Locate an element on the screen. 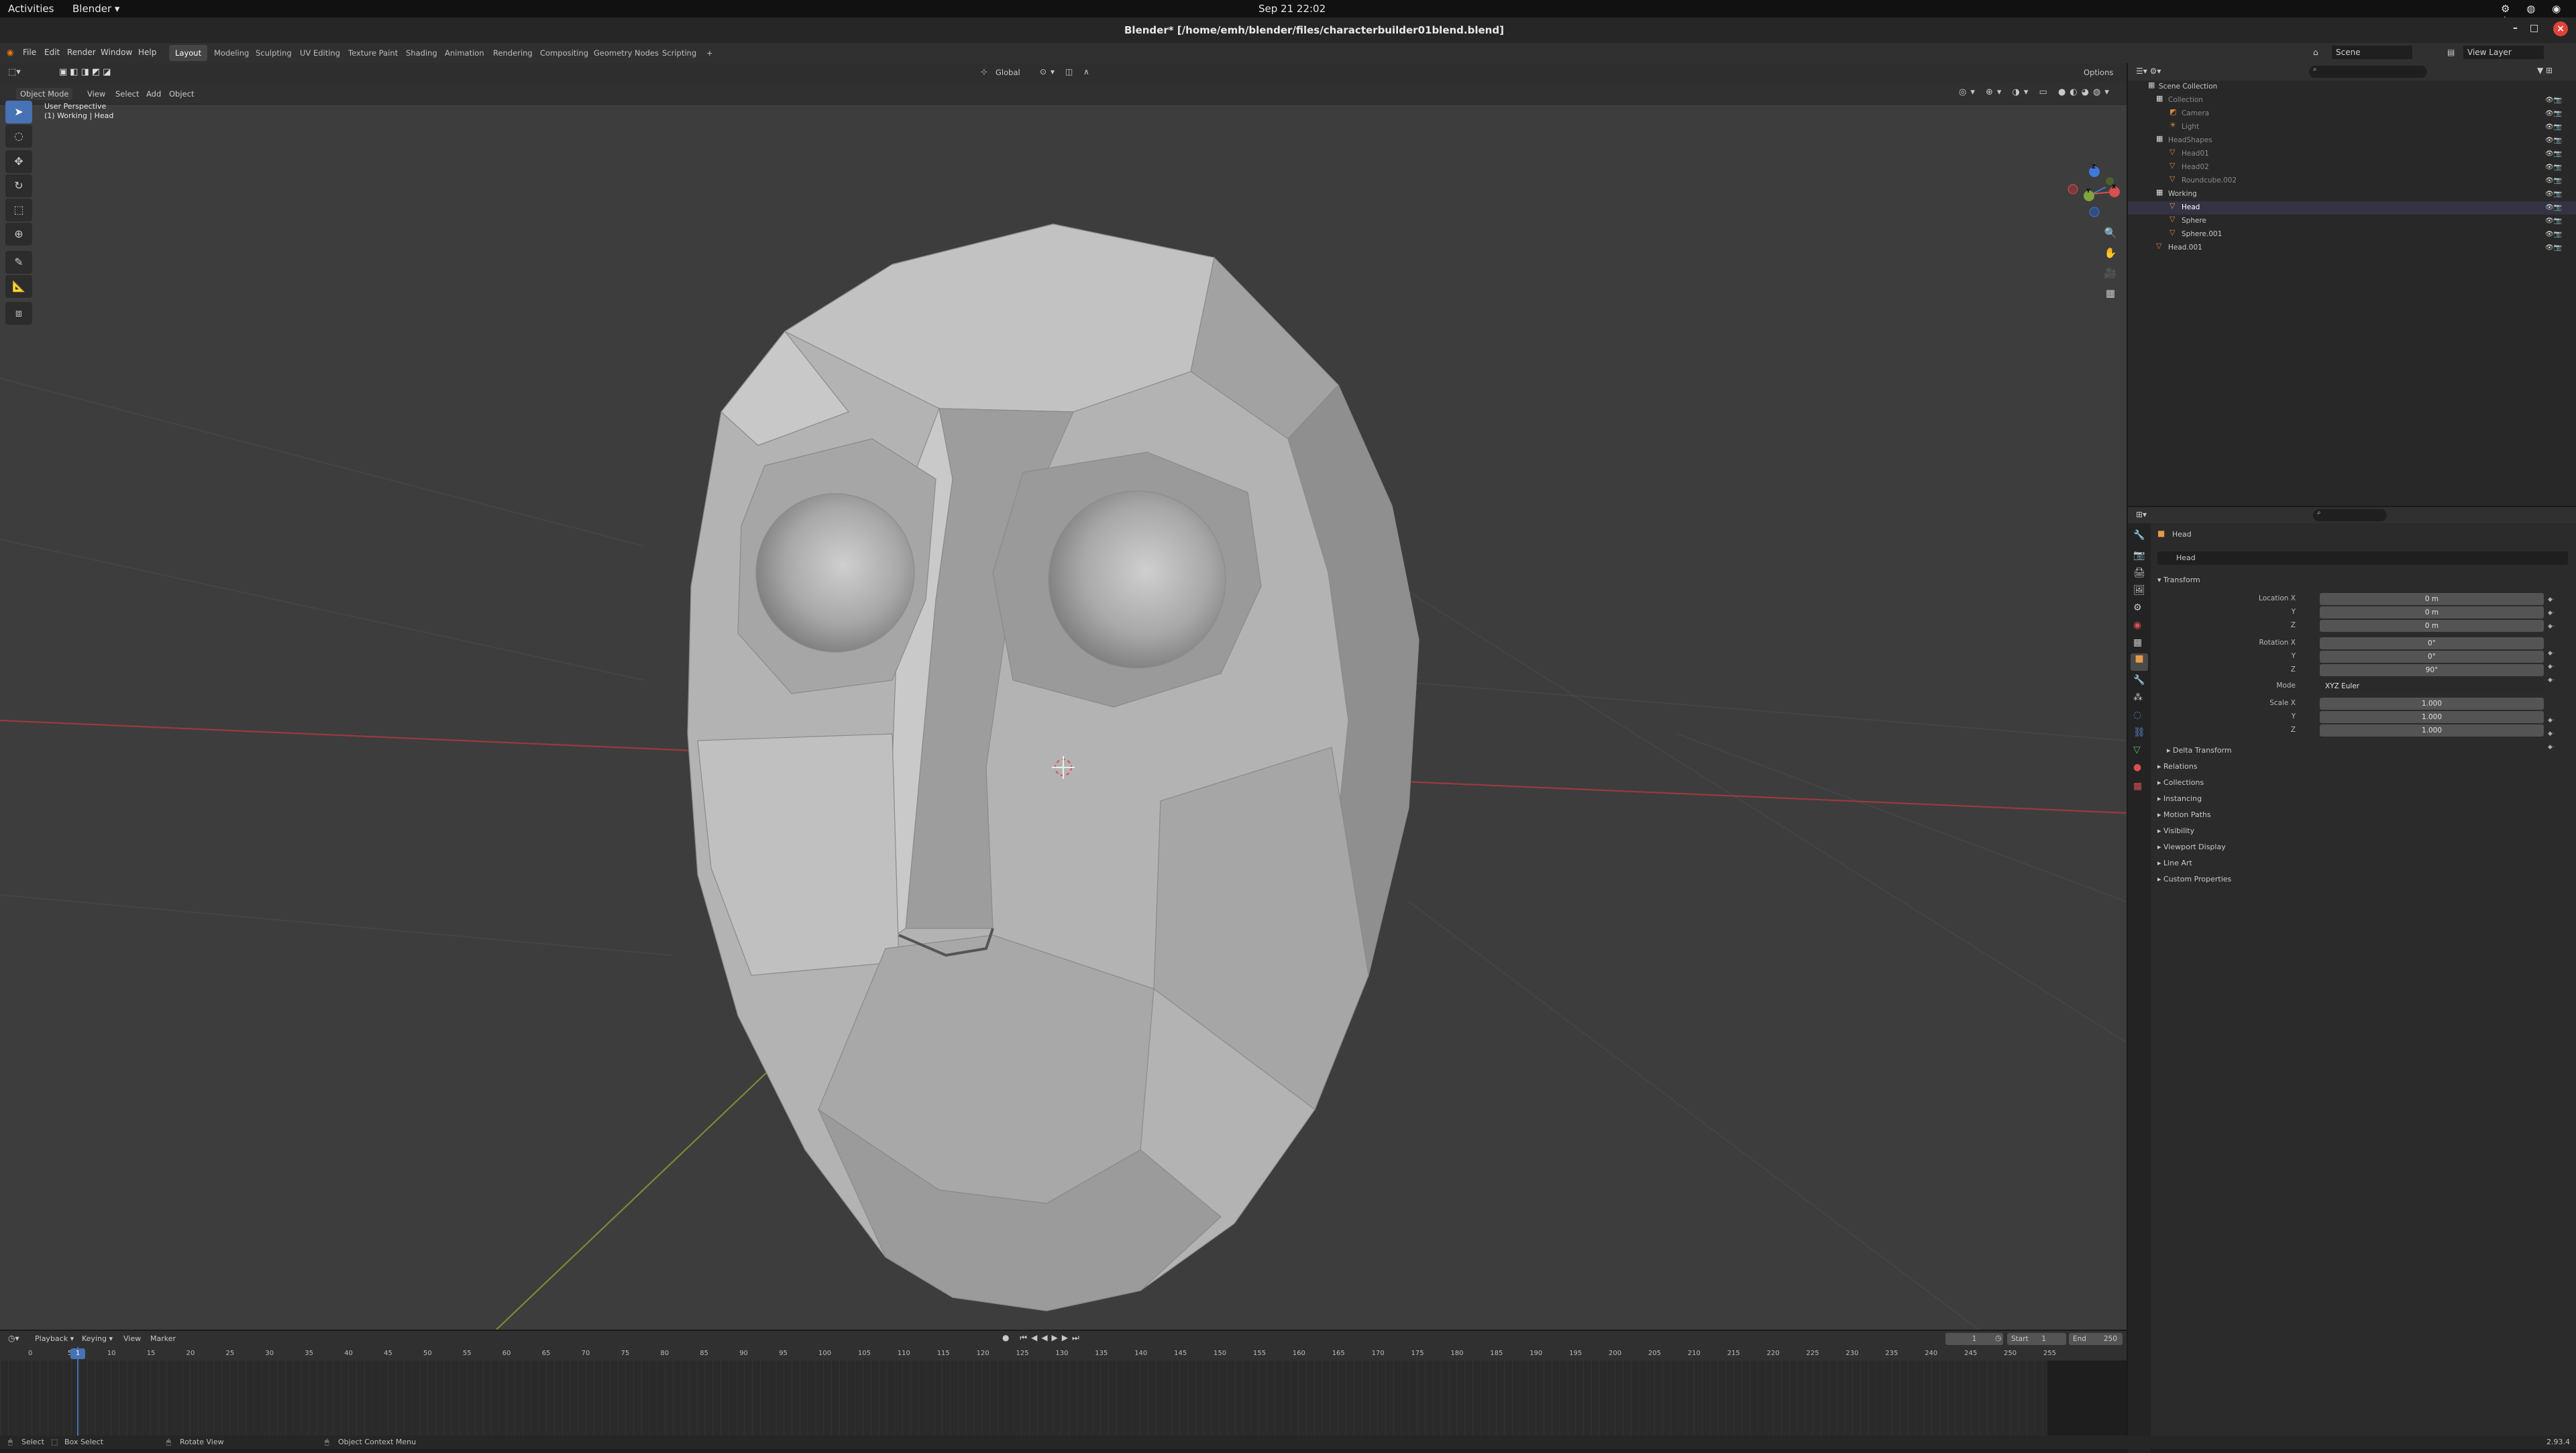 This screenshot has height=1453, width=2576. options-dropdown: Options is located at coordinates (2098, 72).